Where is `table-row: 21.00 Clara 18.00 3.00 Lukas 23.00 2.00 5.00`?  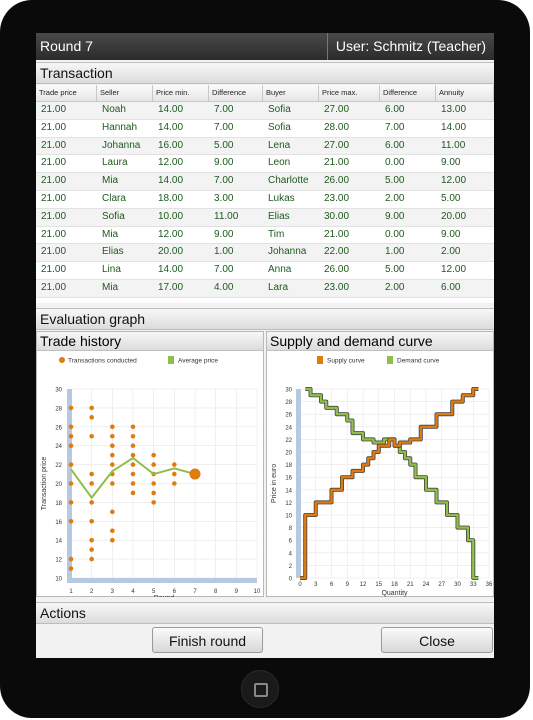
table-row: 21.00 Clara 18.00 3.00 Lukas 23.00 2.00 5.00 is located at coordinates (265, 200).